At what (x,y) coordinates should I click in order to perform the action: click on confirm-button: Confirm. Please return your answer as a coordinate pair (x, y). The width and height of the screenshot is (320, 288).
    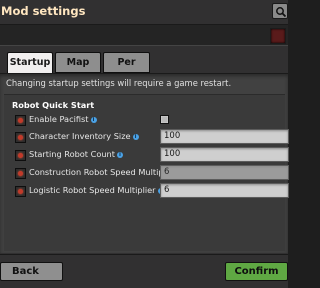
    Looking at the image, I should click on (256, 271).